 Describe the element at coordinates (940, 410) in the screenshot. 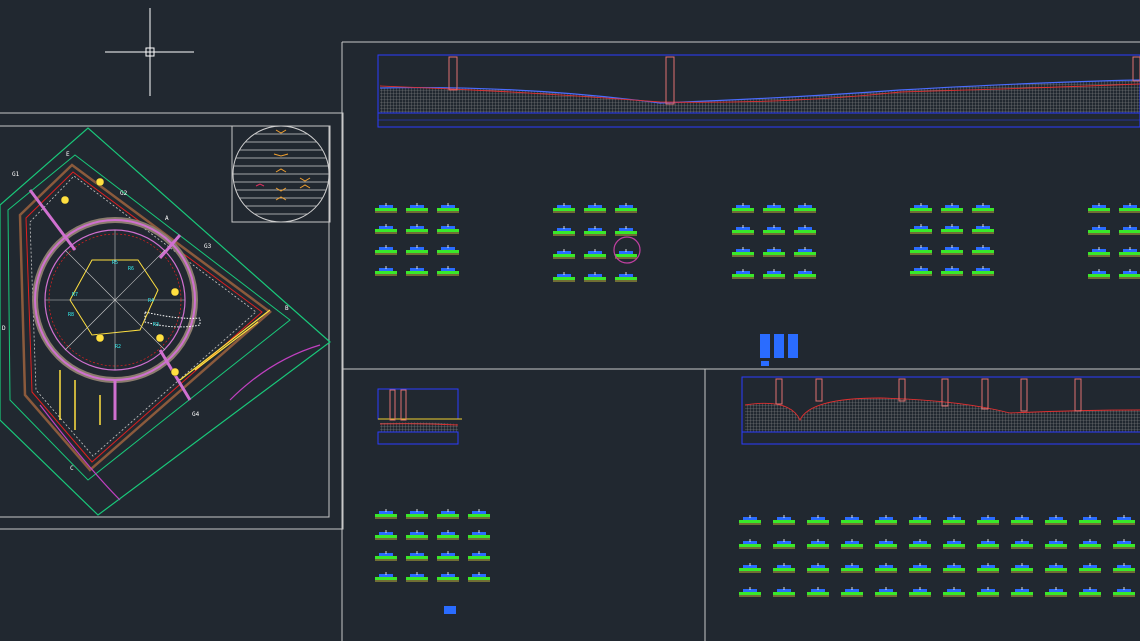

I see `profile-bottom-right` at that location.